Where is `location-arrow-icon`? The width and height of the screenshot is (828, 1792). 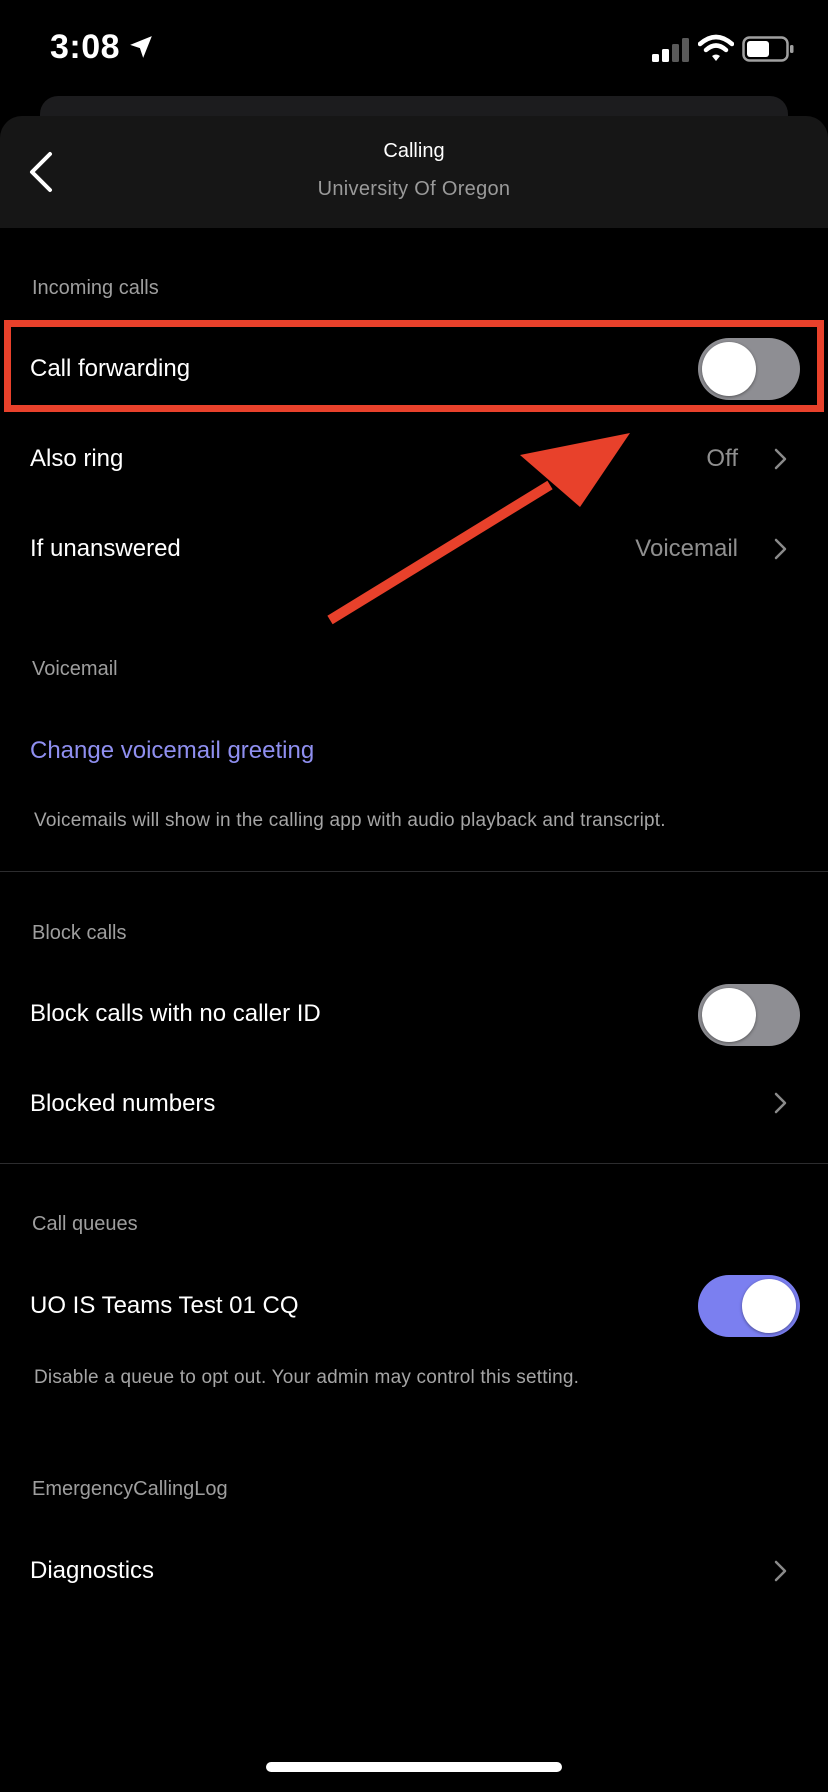 location-arrow-icon is located at coordinates (141, 47).